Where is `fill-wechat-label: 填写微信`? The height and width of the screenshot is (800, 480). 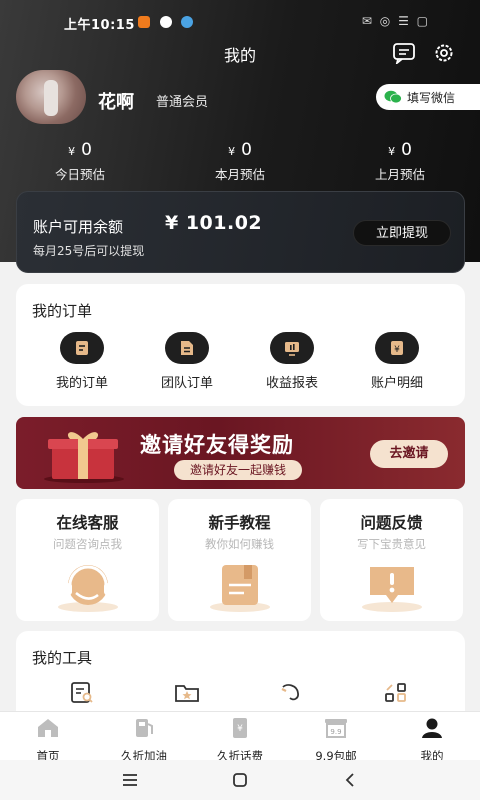
fill-wechat-label: 填写微信 is located at coordinates (431, 97).